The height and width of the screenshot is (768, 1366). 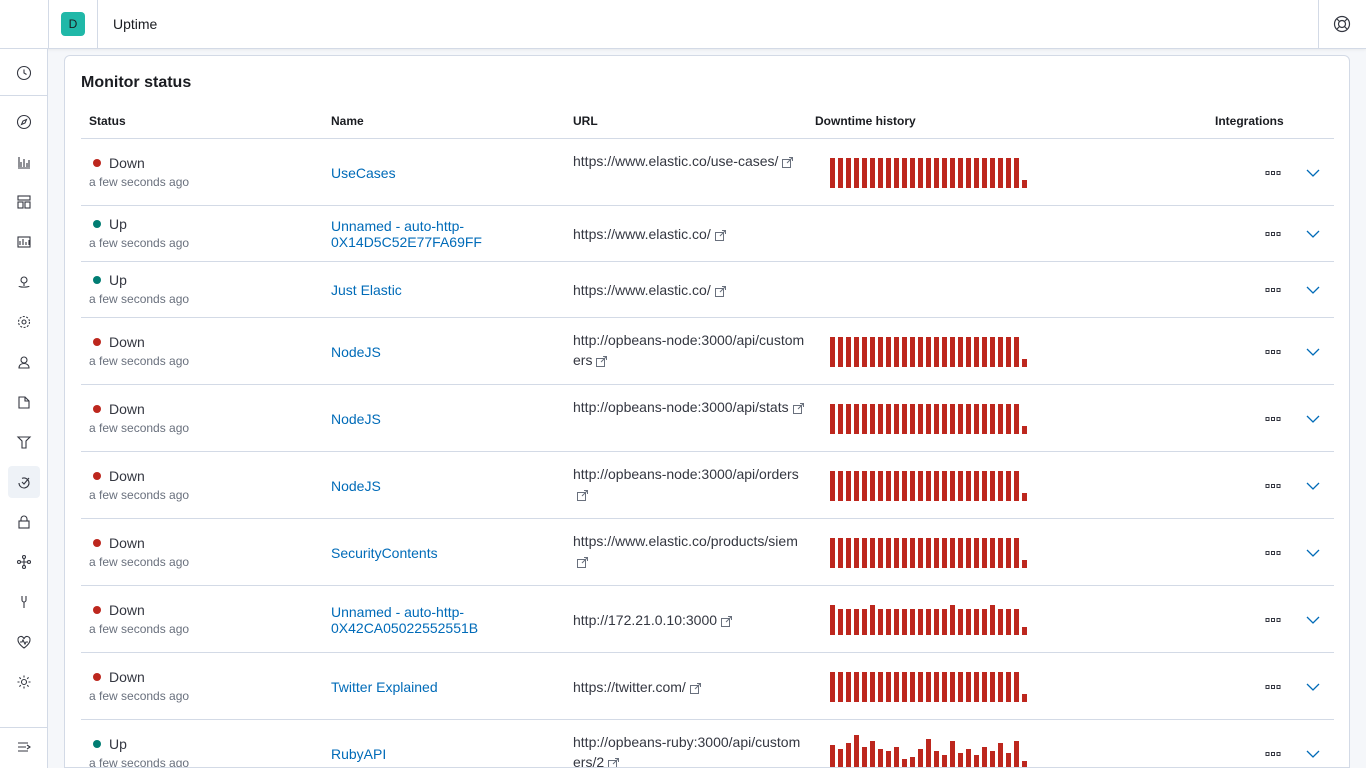 What do you see at coordinates (24, 362) in the screenshot?
I see `sidebar-item-user` at bounding box center [24, 362].